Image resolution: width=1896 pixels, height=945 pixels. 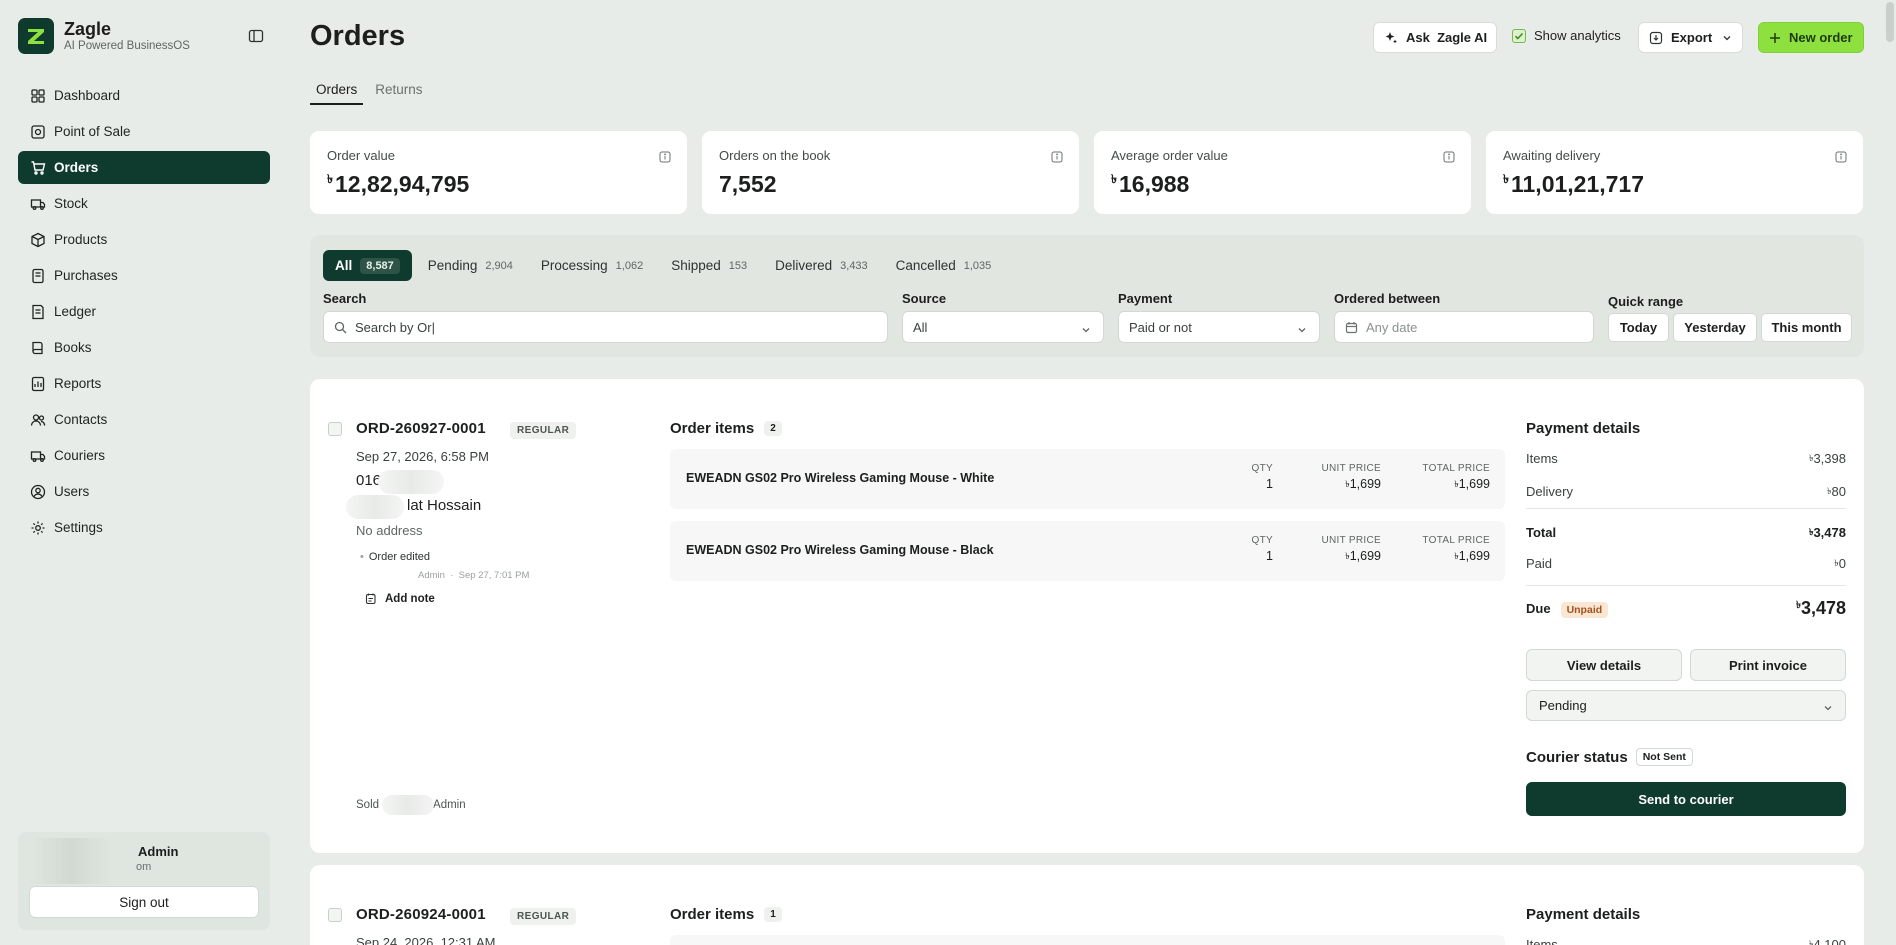 I want to click on status-tab-pending: Pending 2,904, so click(x=470, y=265).